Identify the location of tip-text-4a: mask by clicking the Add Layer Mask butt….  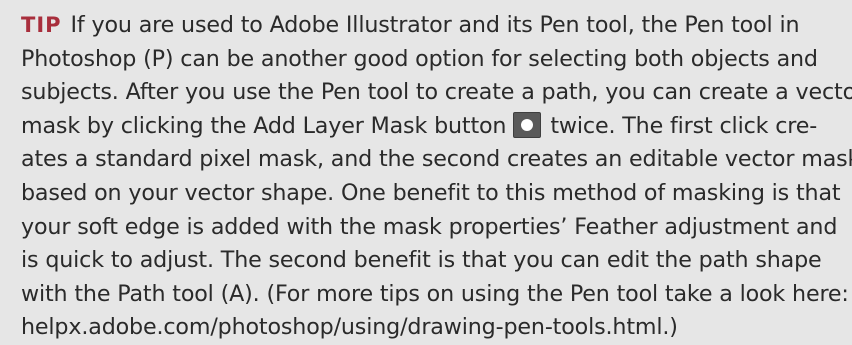
(264, 125).